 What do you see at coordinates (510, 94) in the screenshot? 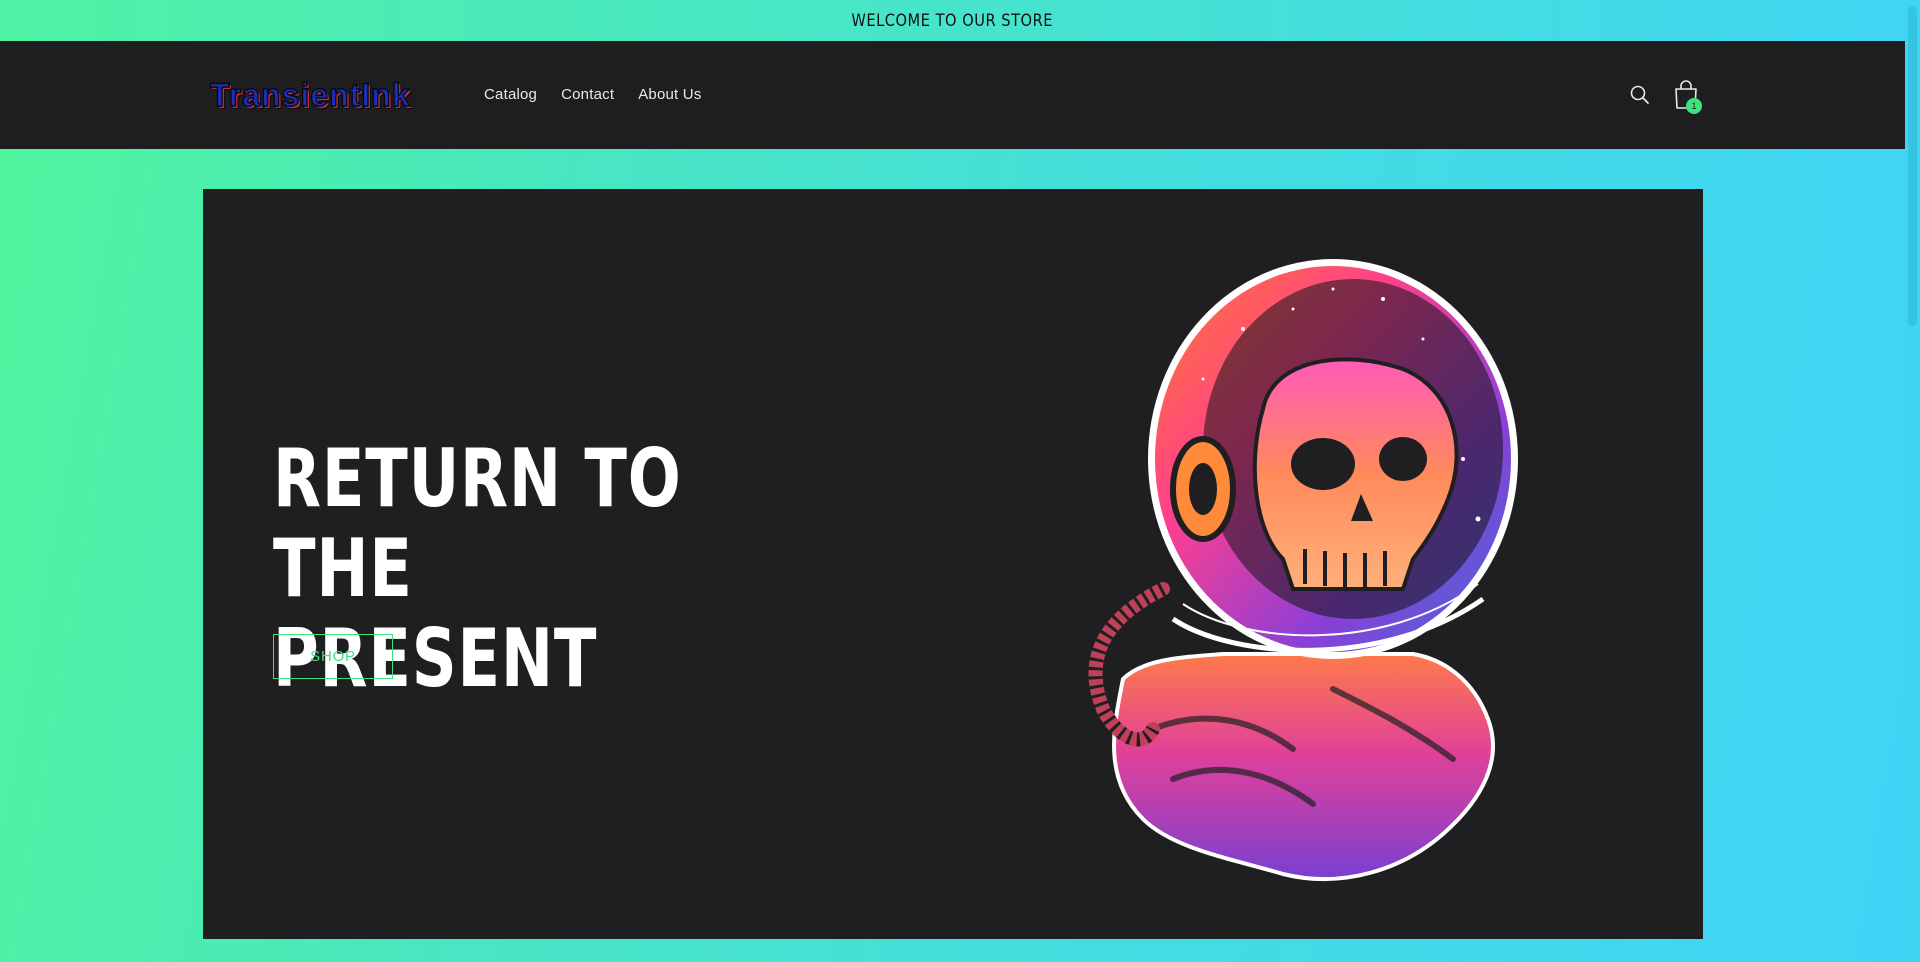
I see `nav-link-catalog: Catalog` at bounding box center [510, 94].